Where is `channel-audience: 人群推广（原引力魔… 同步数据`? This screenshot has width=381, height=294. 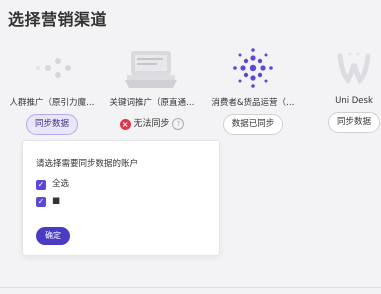
channel-audience: 人群推广（原引力魔… 同步数据 is located at coordinates (52, 88).